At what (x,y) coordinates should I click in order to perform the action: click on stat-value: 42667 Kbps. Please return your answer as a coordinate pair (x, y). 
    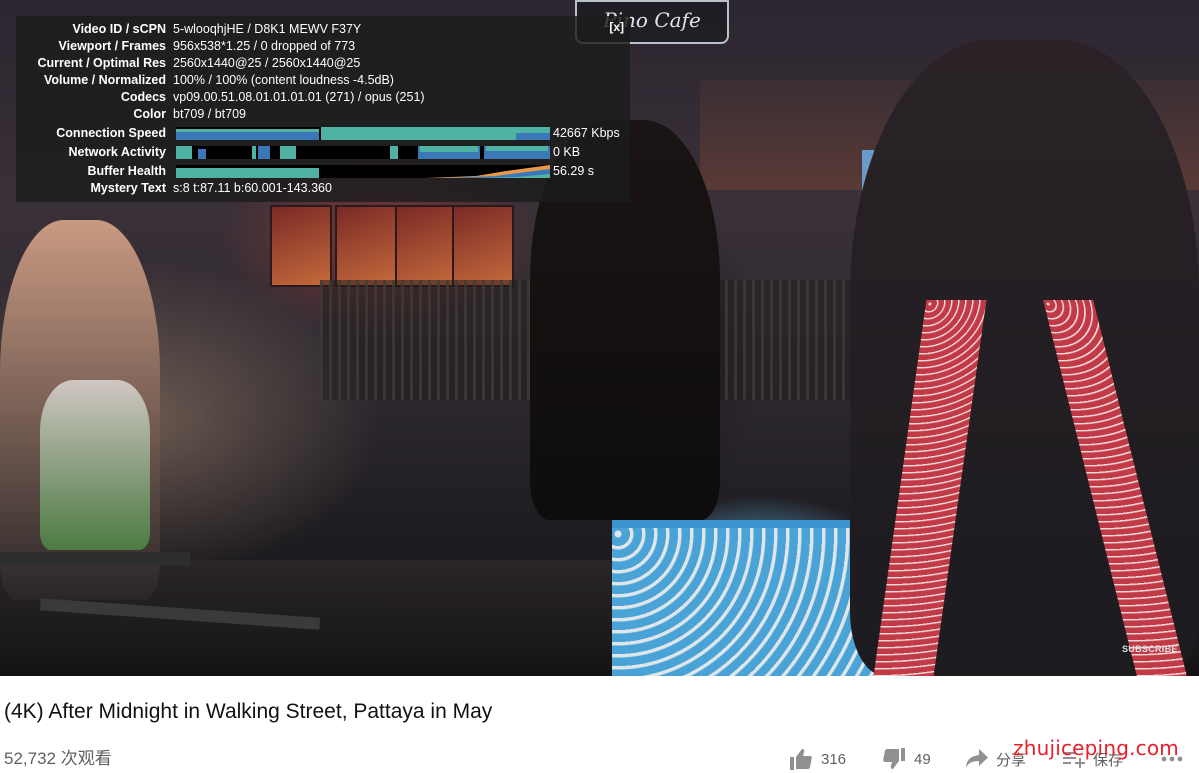
    Looking at the image, I should click on (586, 133).